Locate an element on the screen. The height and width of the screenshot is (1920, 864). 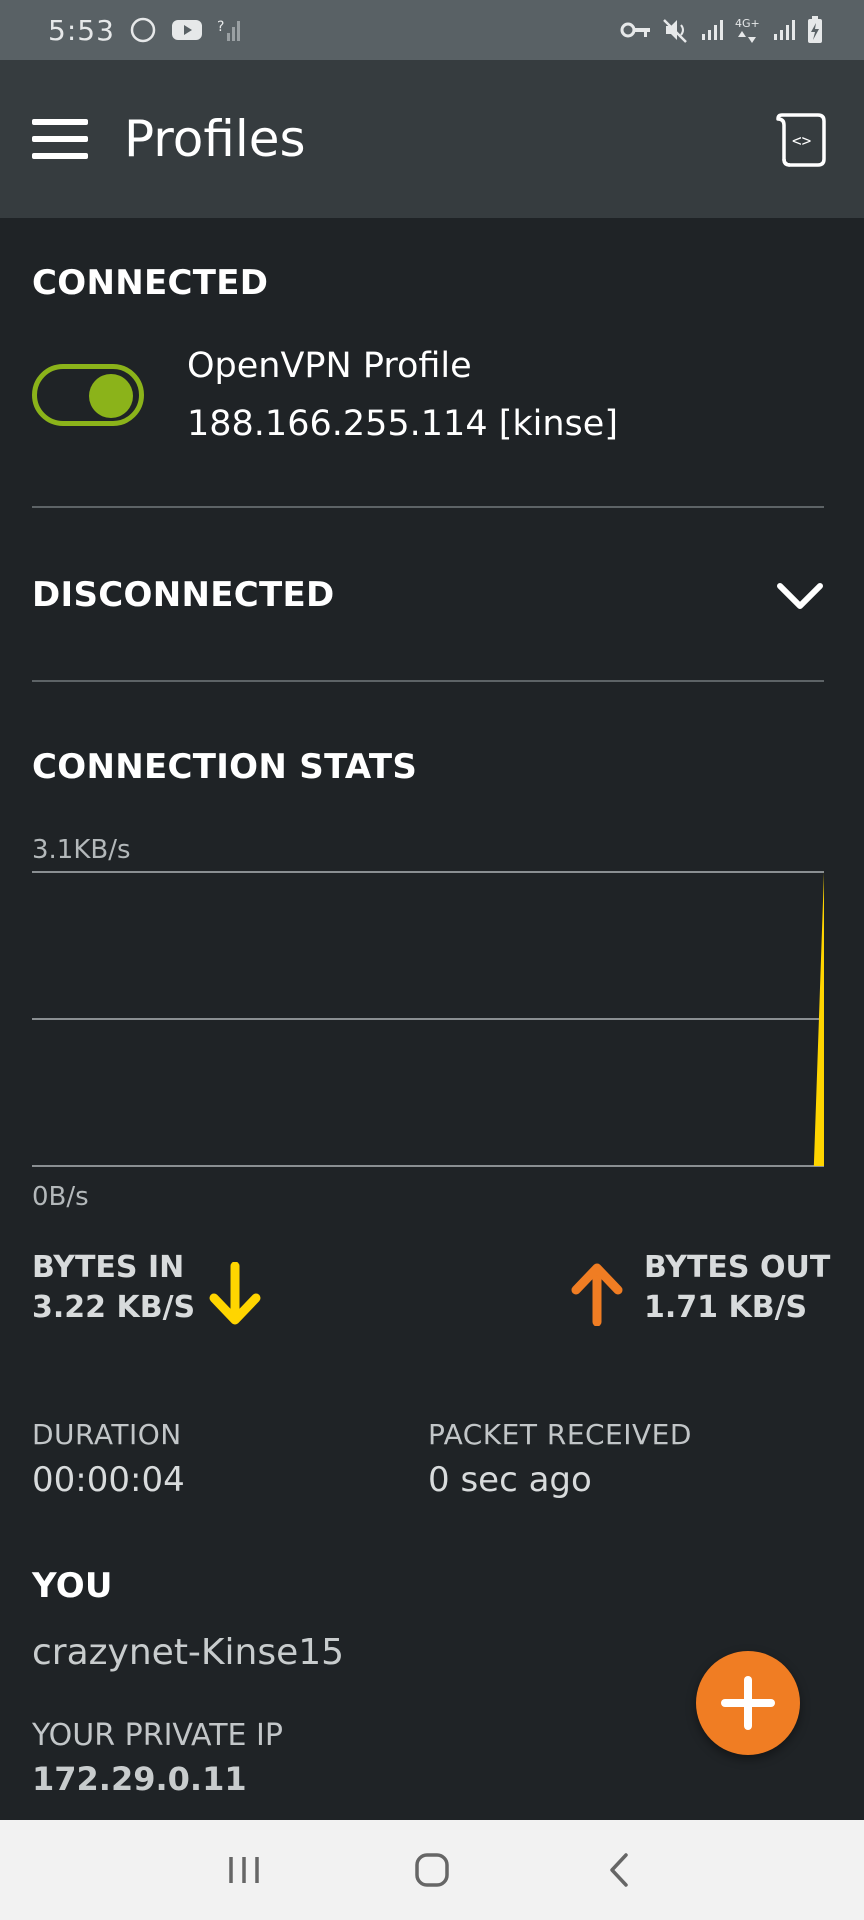
disconnected-header: DISCONNECTED is located at coordinates (183, 595).